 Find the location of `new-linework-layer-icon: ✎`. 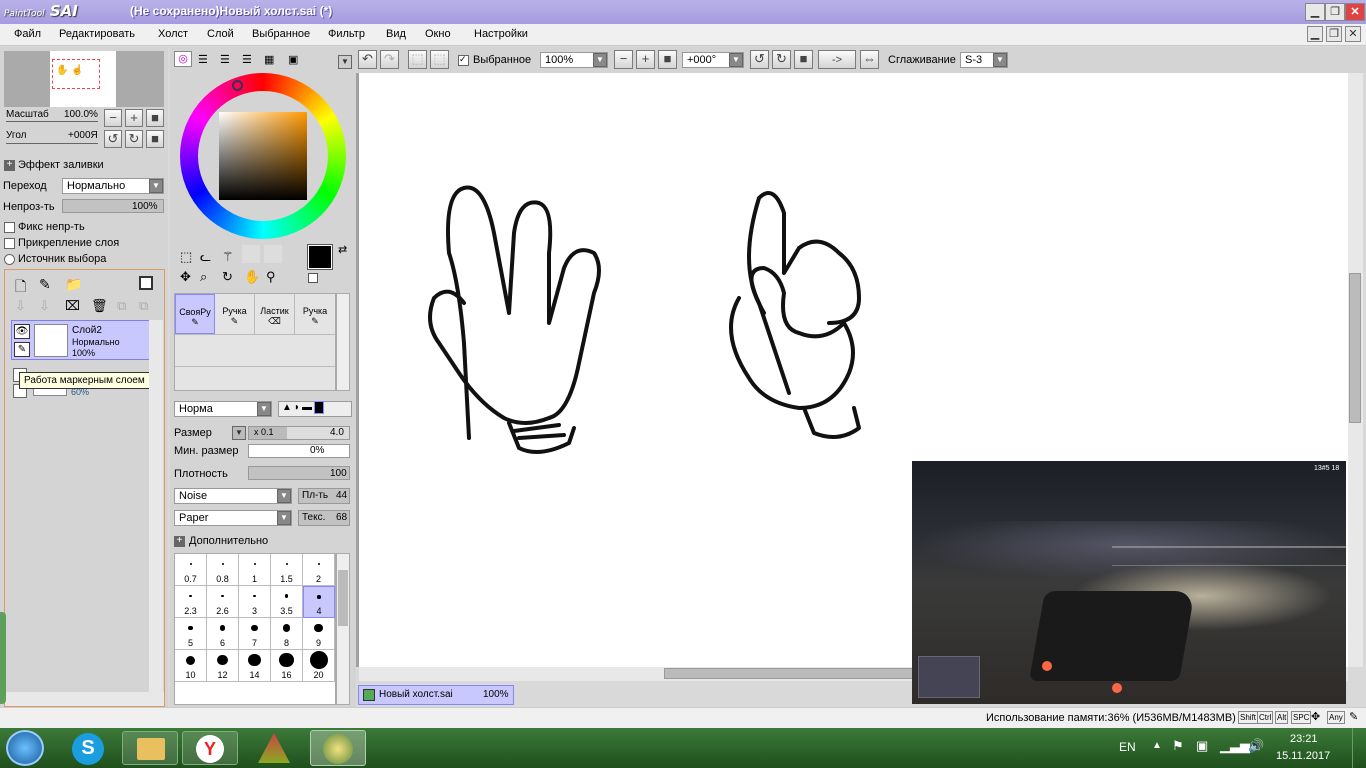

new-linework-layer-icon: ✎ is located at coordinates (45, 284).